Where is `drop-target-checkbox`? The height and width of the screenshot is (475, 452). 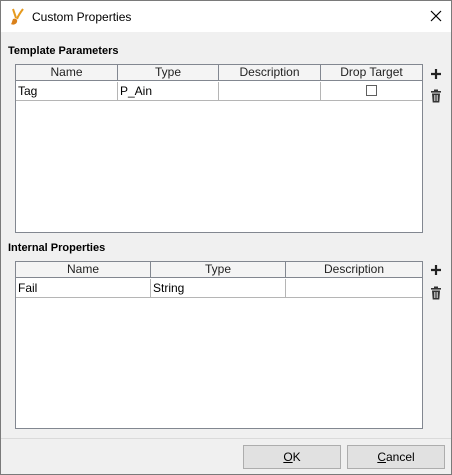
drop-target-checkbox is located at coordinates (371, 90).